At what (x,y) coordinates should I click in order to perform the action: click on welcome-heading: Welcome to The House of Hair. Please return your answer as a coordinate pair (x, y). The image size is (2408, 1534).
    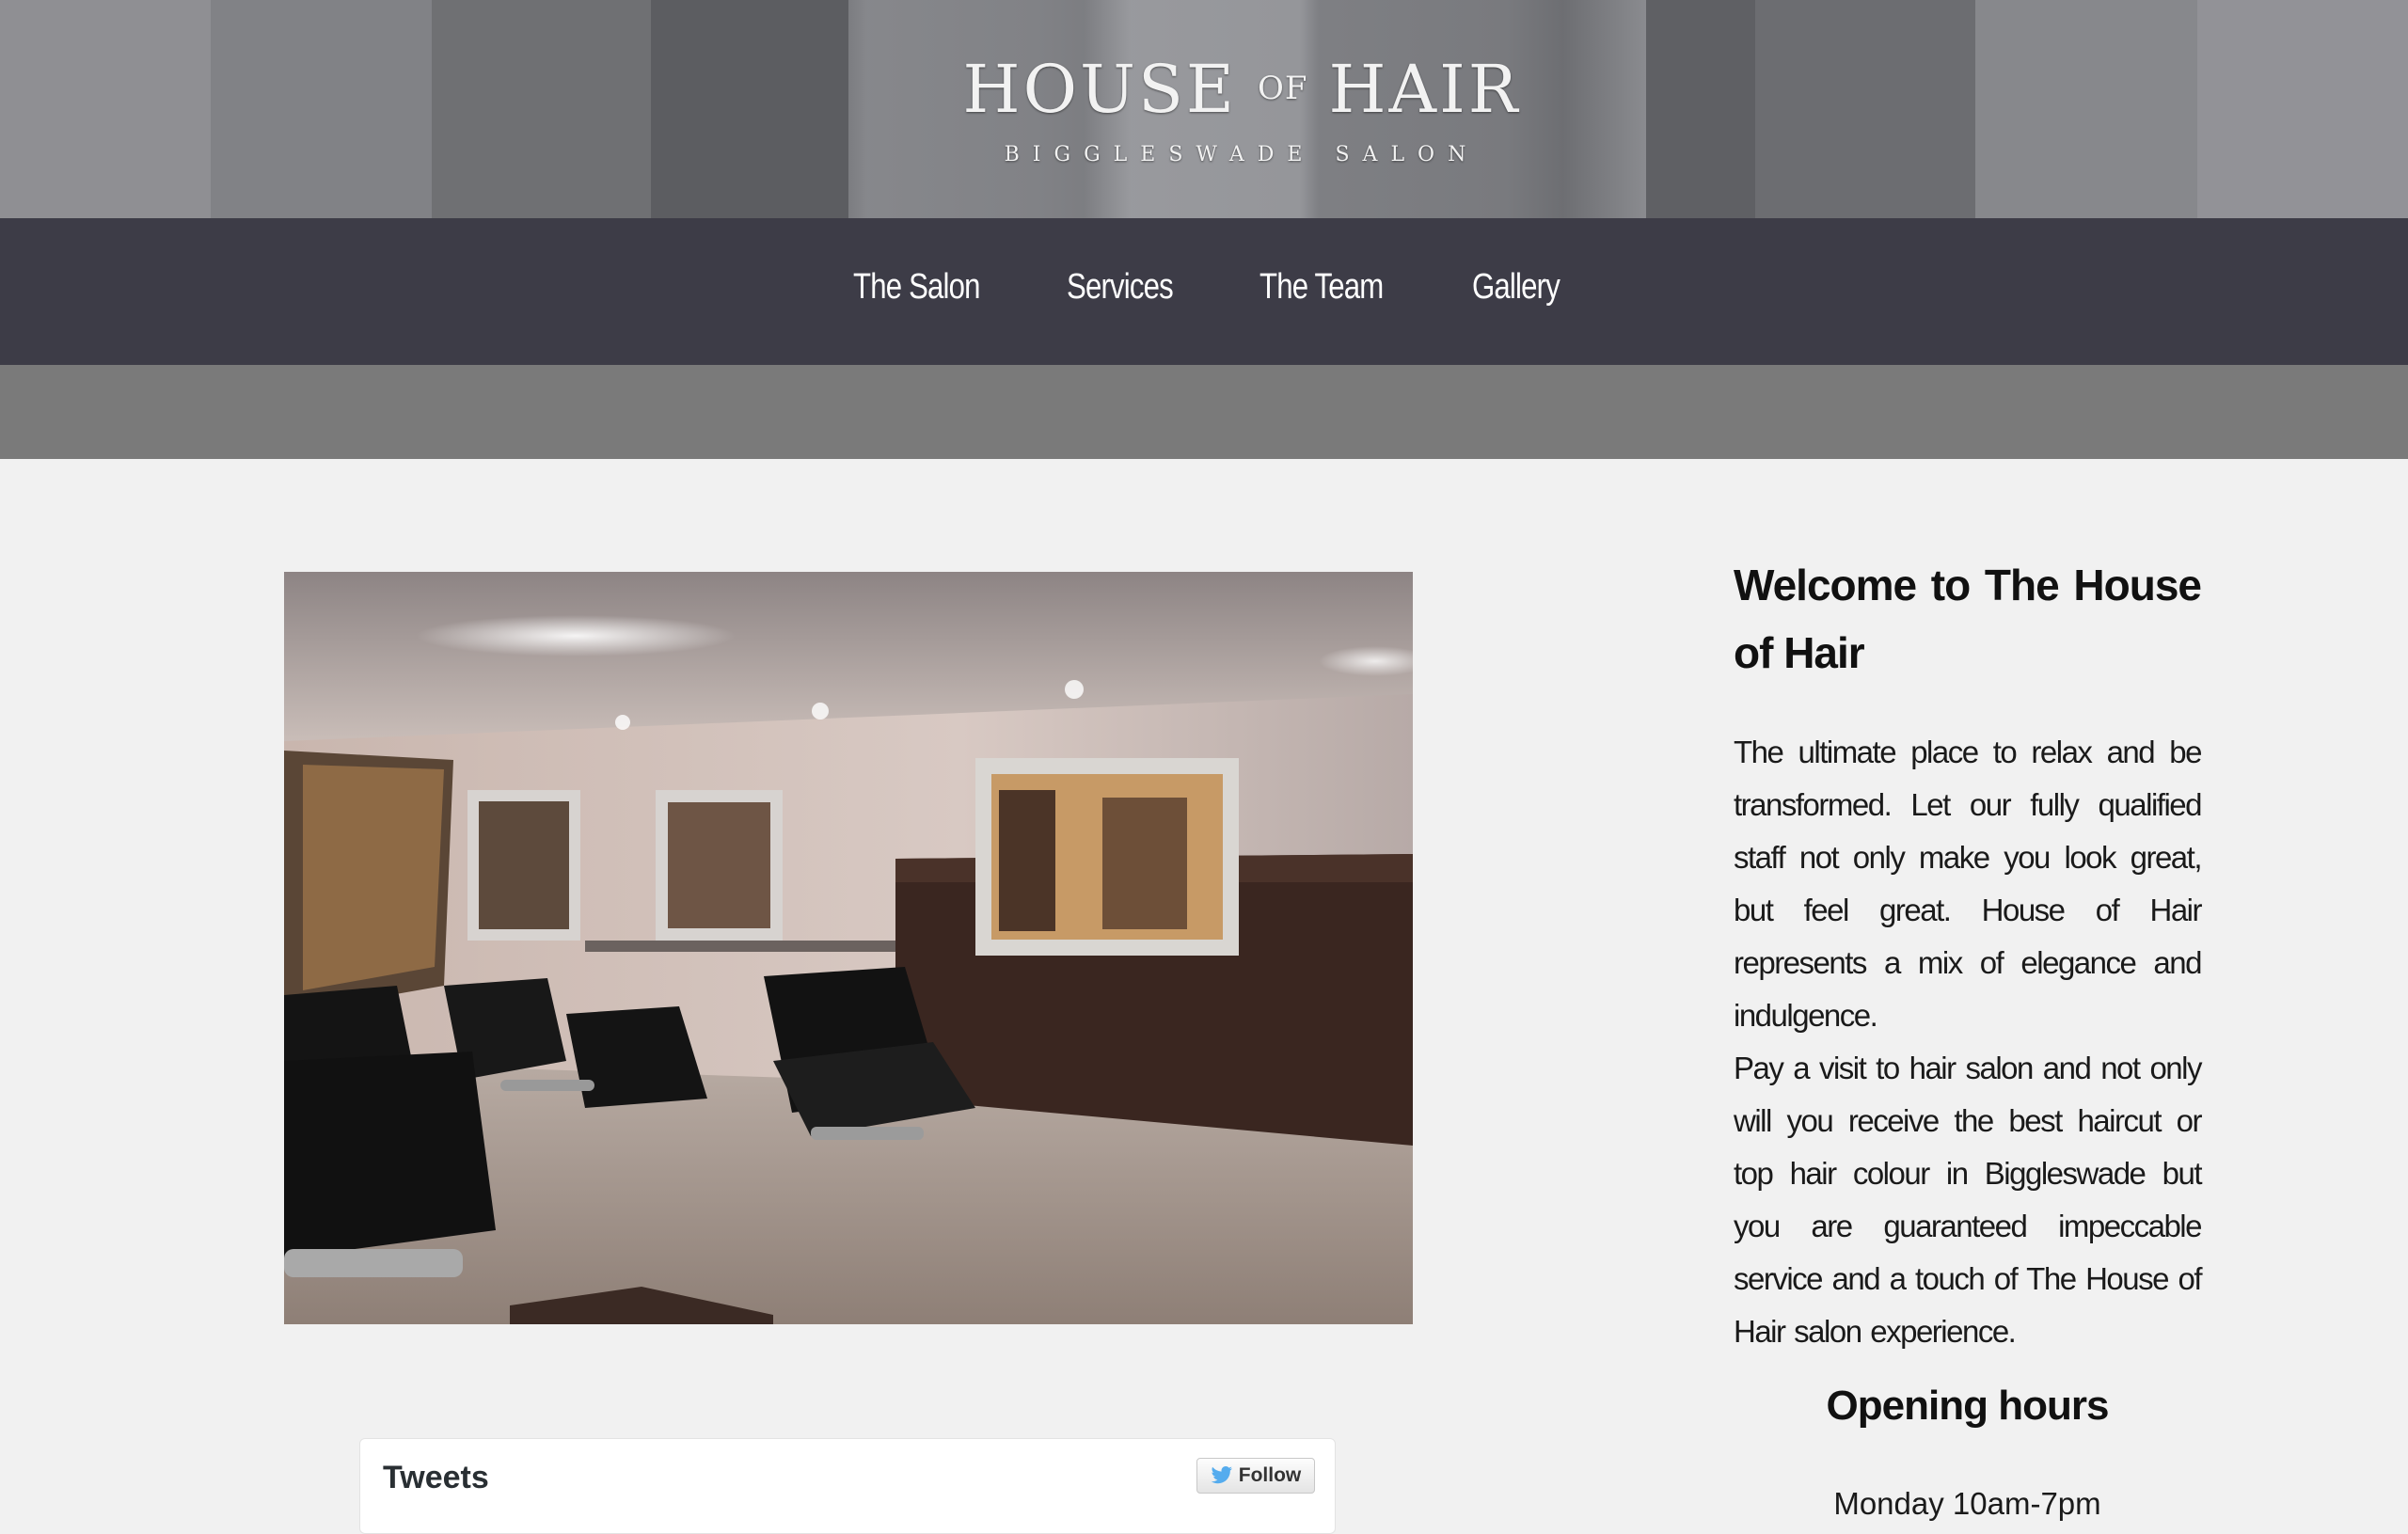
    Looking at the image, I should click on (1968, 619).